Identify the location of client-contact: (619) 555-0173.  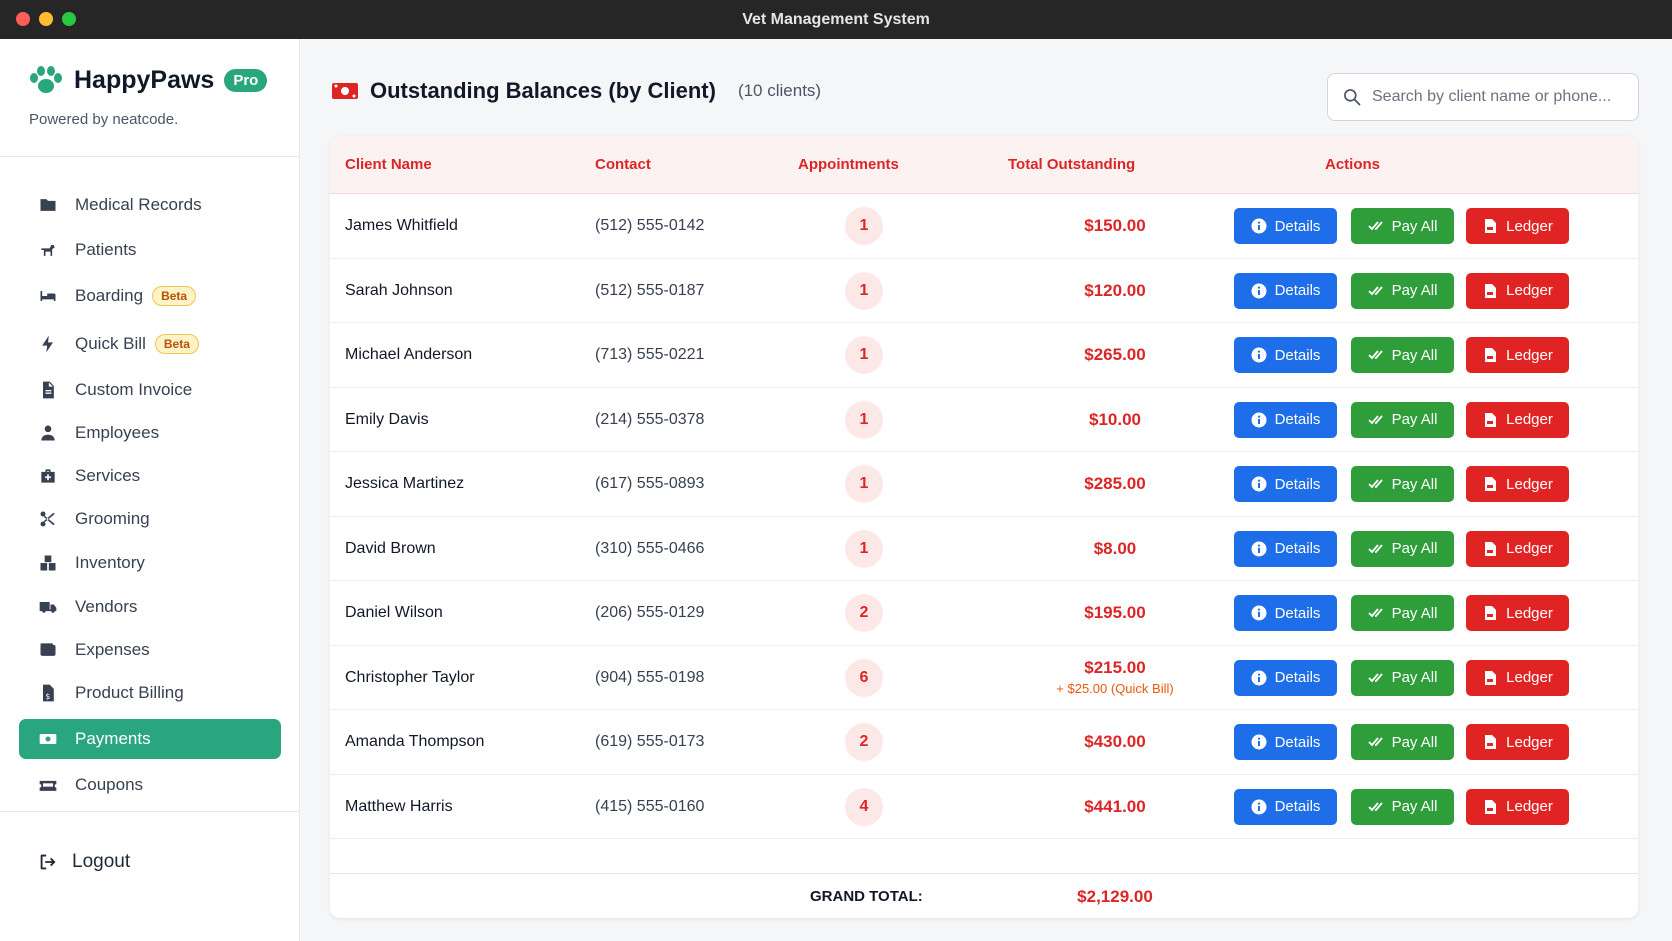
(650, 741).